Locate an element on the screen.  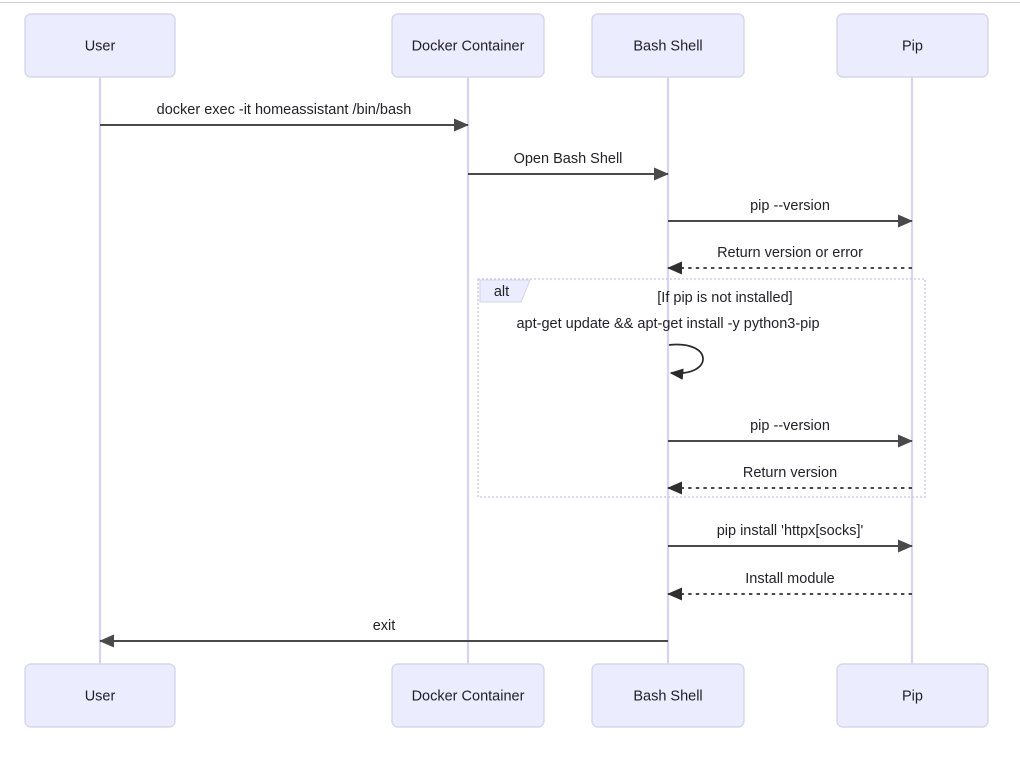
message-m7: Return version is located at coordinates (789, 480).